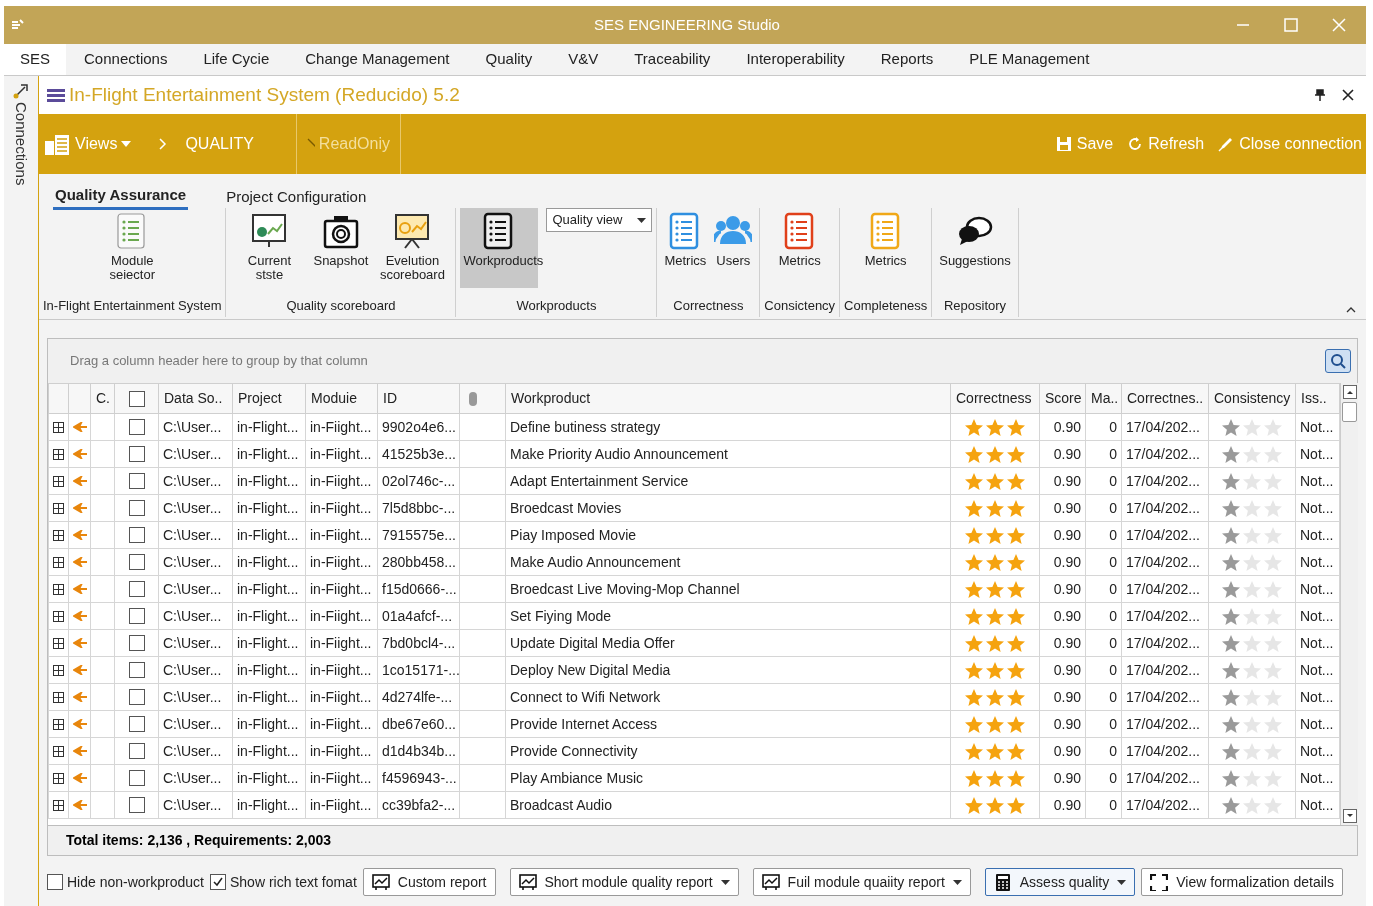 The height and width of the screenshot is (906, 1373). Describe the element at coordinates (1350, 816) in the screenshot. I see `scroll-down-icon` at that location.